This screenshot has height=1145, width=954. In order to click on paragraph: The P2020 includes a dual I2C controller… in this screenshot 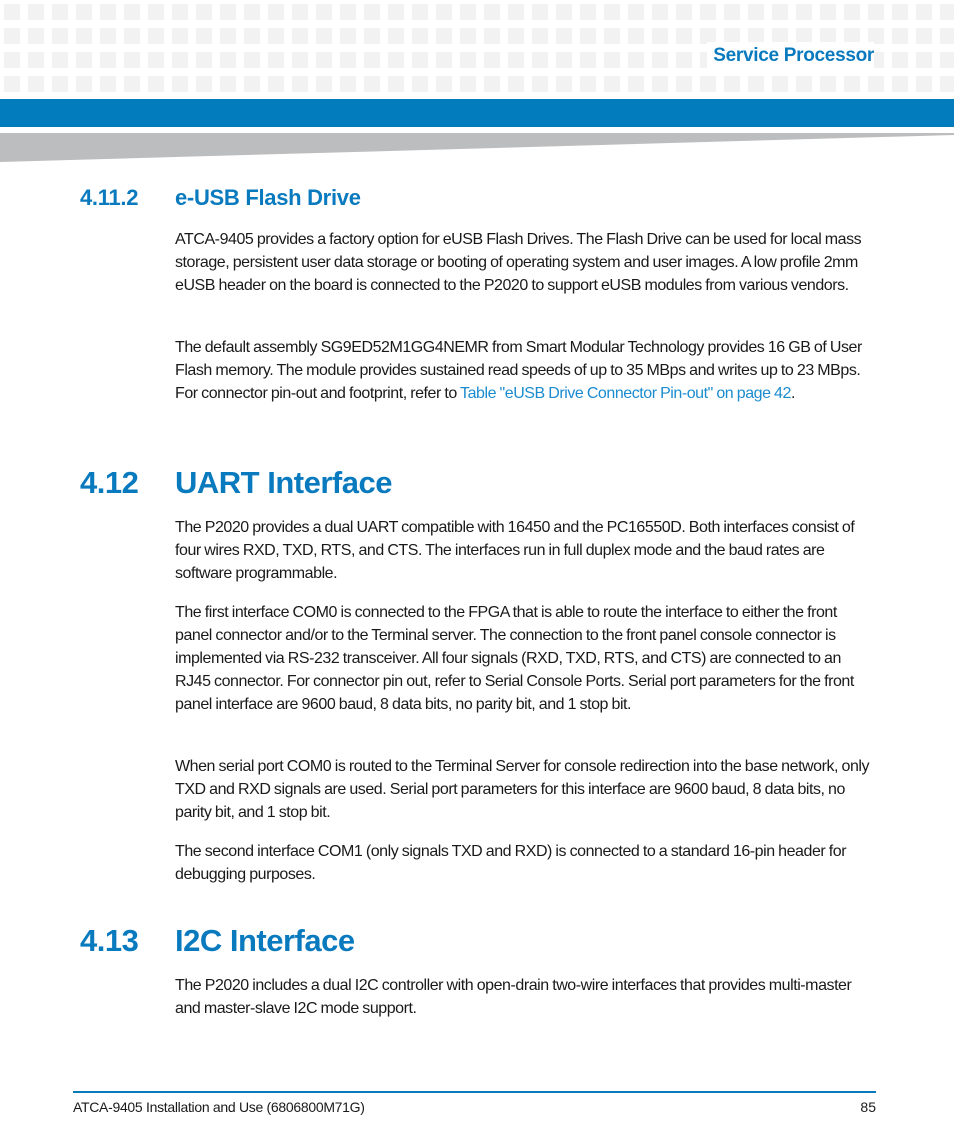, I will do `click(513, 997)`.